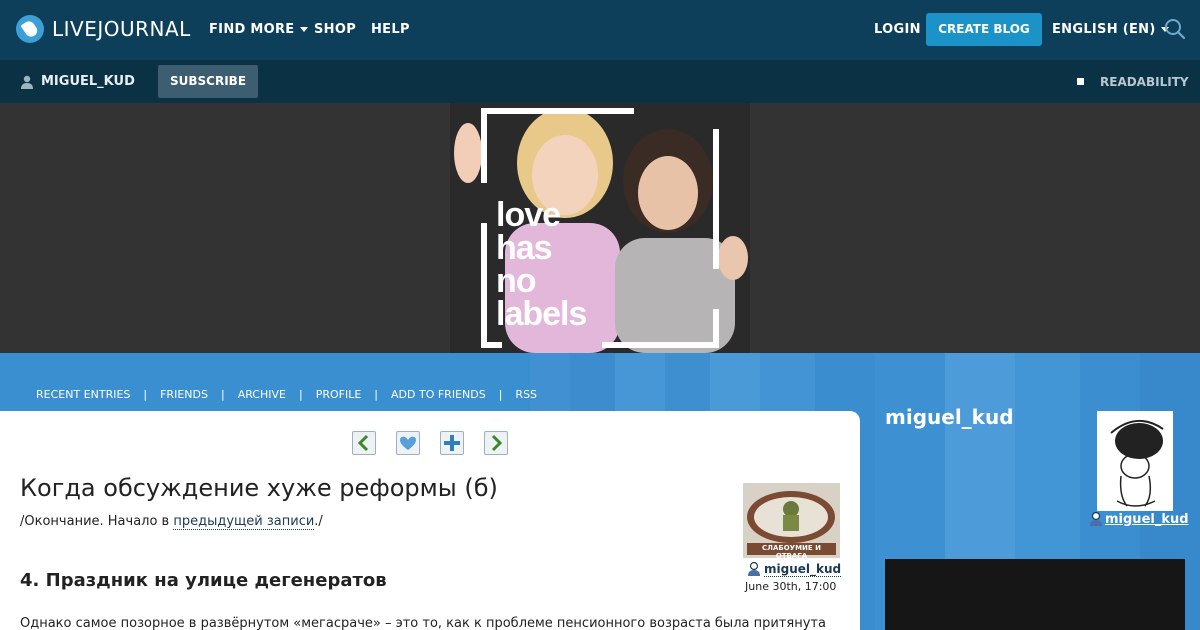  I want to click on nav-rss: RSS, so click(526, 394).